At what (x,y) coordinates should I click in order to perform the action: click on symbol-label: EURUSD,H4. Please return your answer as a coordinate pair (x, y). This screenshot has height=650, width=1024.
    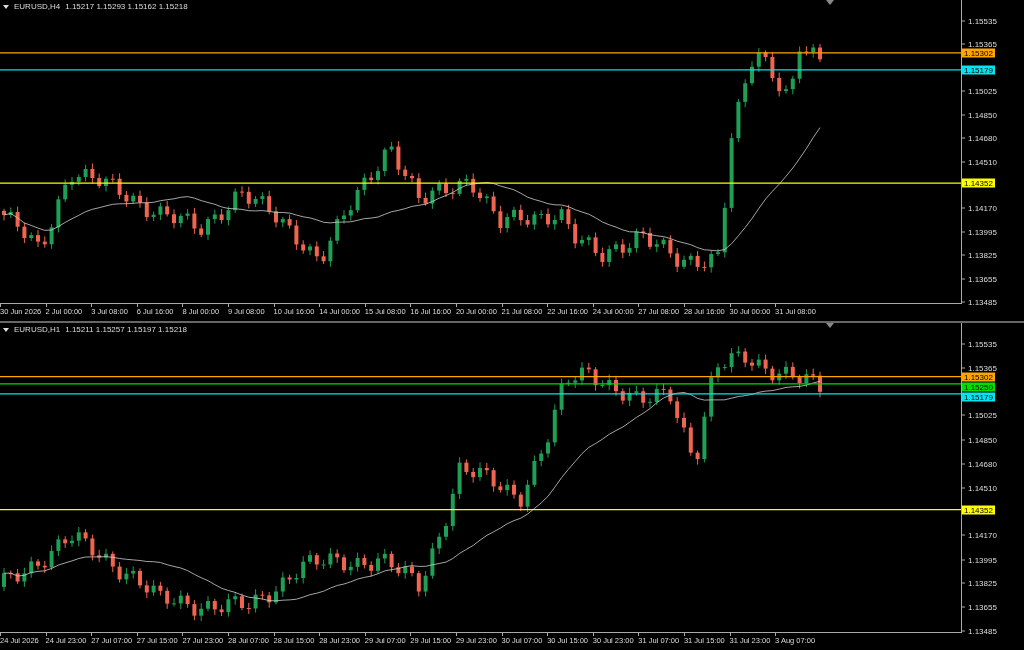
    Looking at the image, I should click on (37, 6).